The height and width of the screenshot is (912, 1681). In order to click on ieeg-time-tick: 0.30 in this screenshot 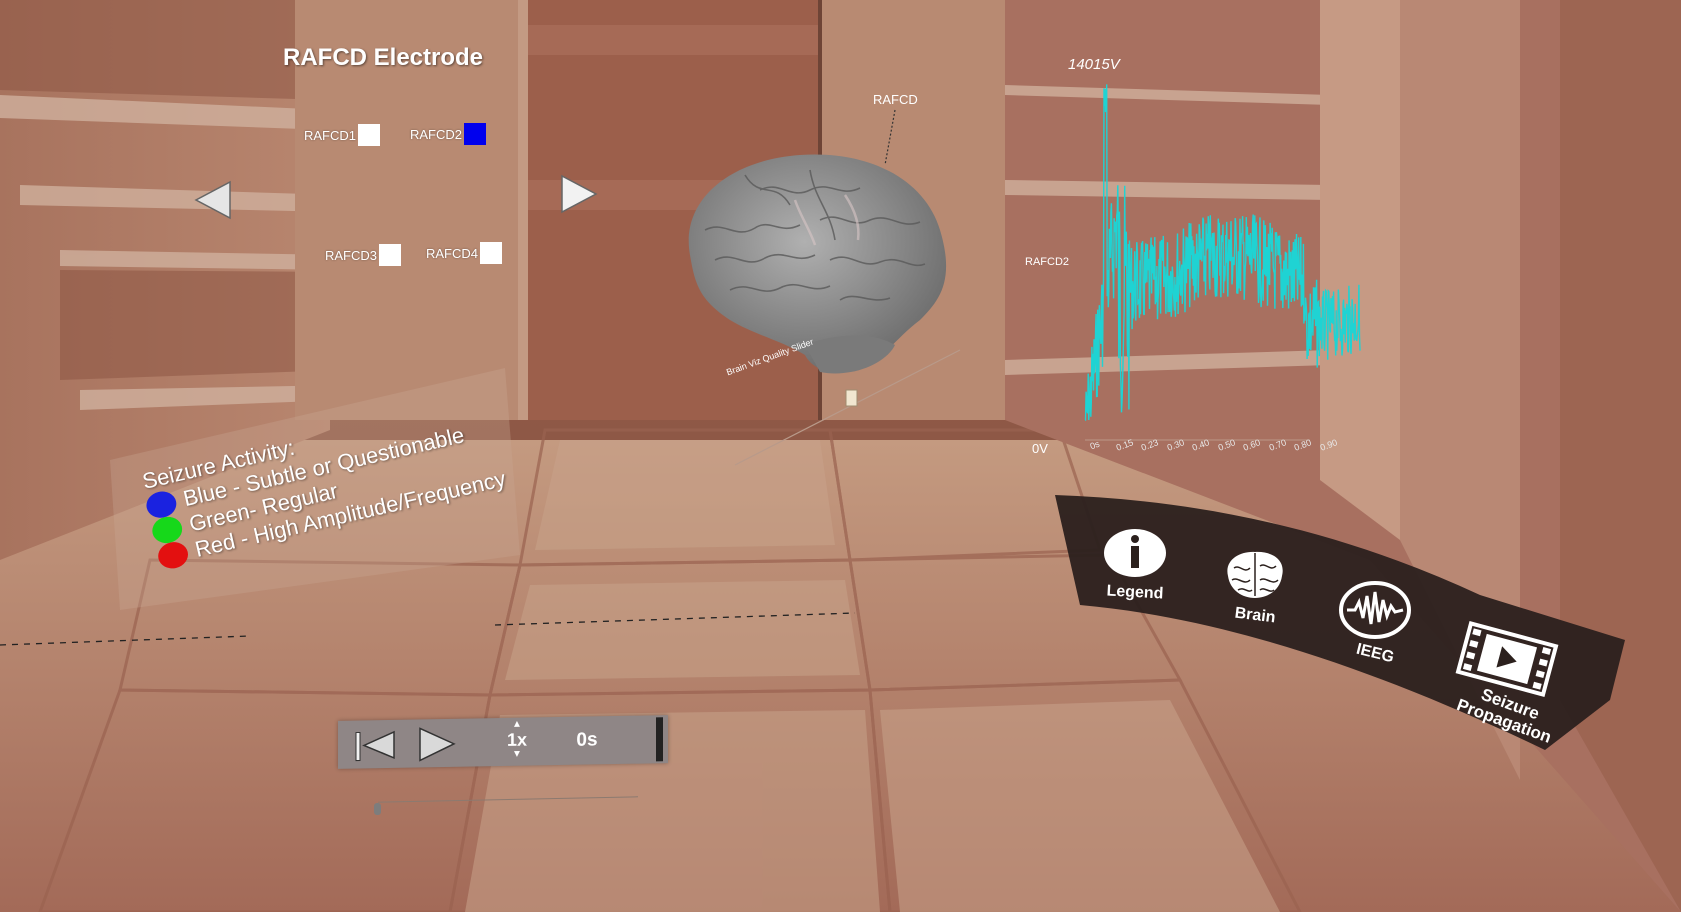, I will do `click(1175, 445)`.